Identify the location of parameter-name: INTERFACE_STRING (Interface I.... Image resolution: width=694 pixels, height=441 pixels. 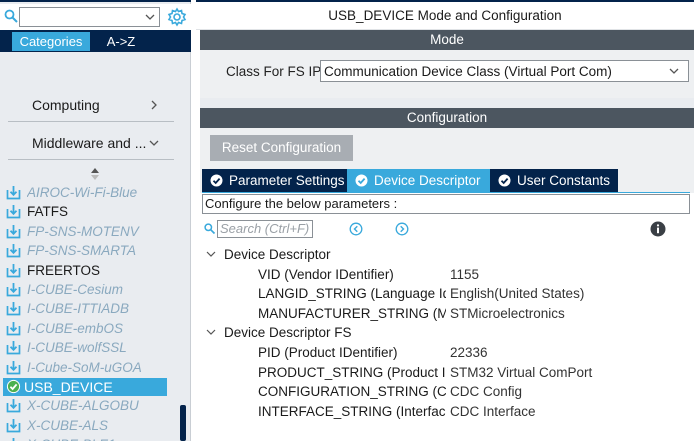
(352, 411).